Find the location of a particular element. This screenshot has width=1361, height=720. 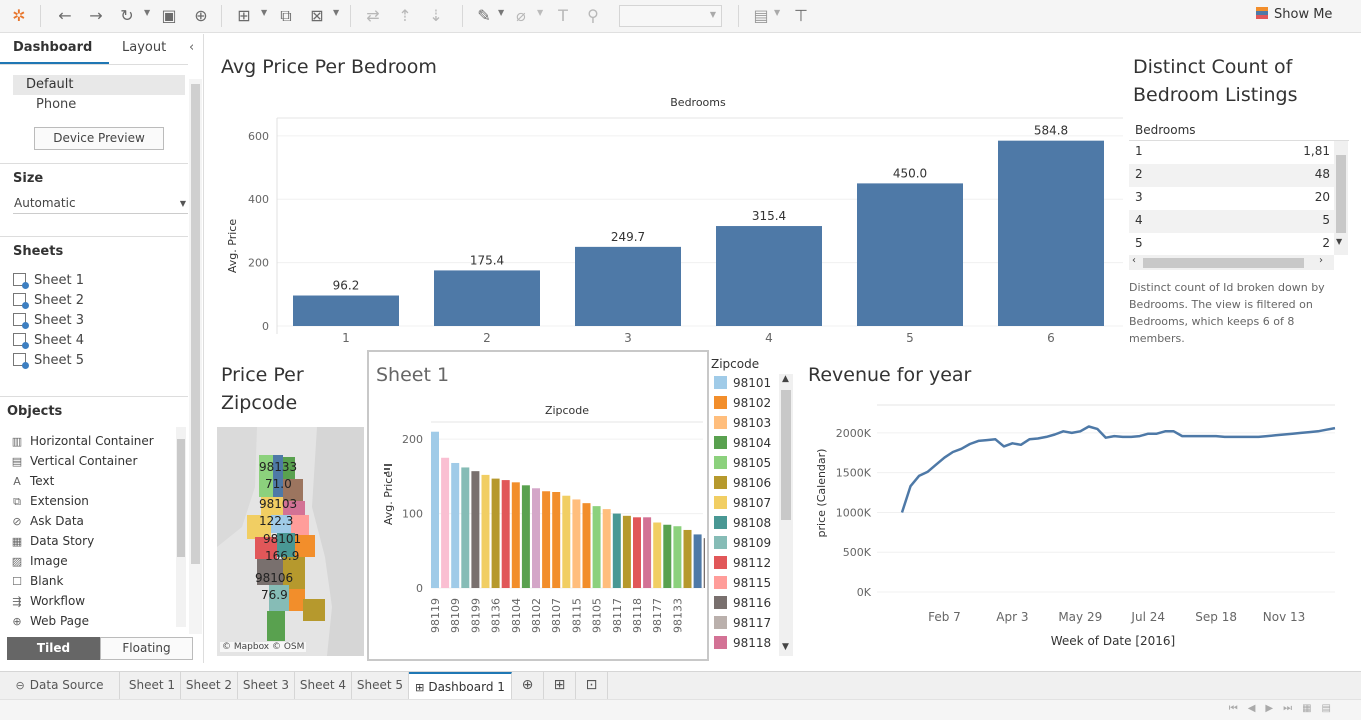

sidebar-item-sheet5: Sheet 5 is located at coordinates (48, 362).